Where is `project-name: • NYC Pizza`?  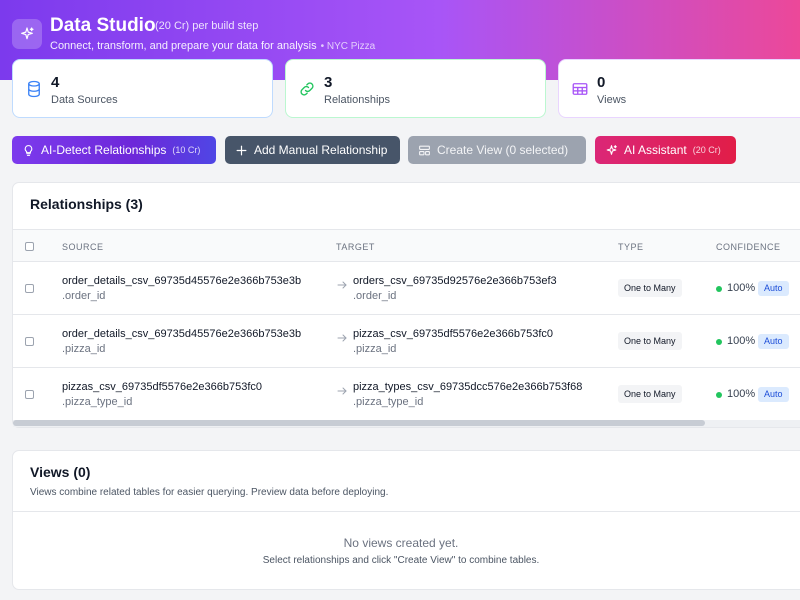
project-name: • NYC Pizza is located at coordinates (348, 46).